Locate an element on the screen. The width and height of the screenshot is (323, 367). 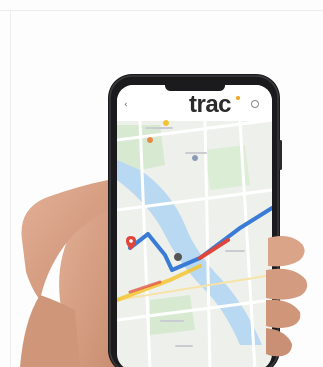
app-back-button: ‹ is located at coordinates (130, 105).